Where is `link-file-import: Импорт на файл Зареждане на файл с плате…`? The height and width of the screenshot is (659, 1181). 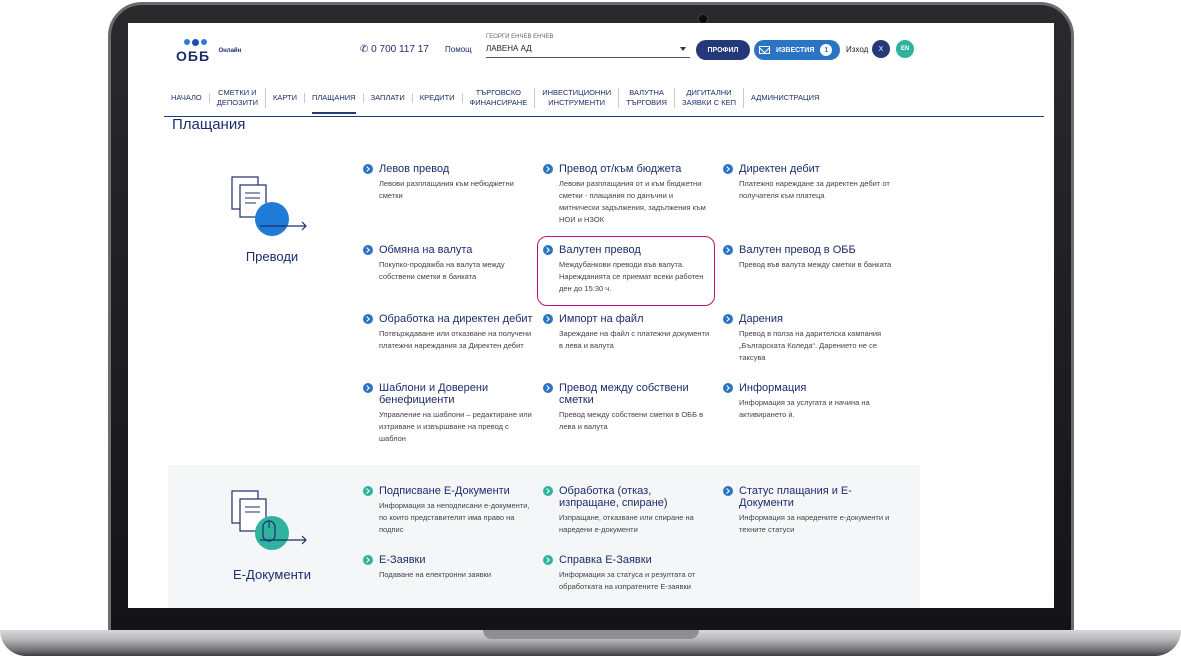 link-file-import: Импорт на файл Зареждане на файл с плате… is located at coordinates (628, 332).